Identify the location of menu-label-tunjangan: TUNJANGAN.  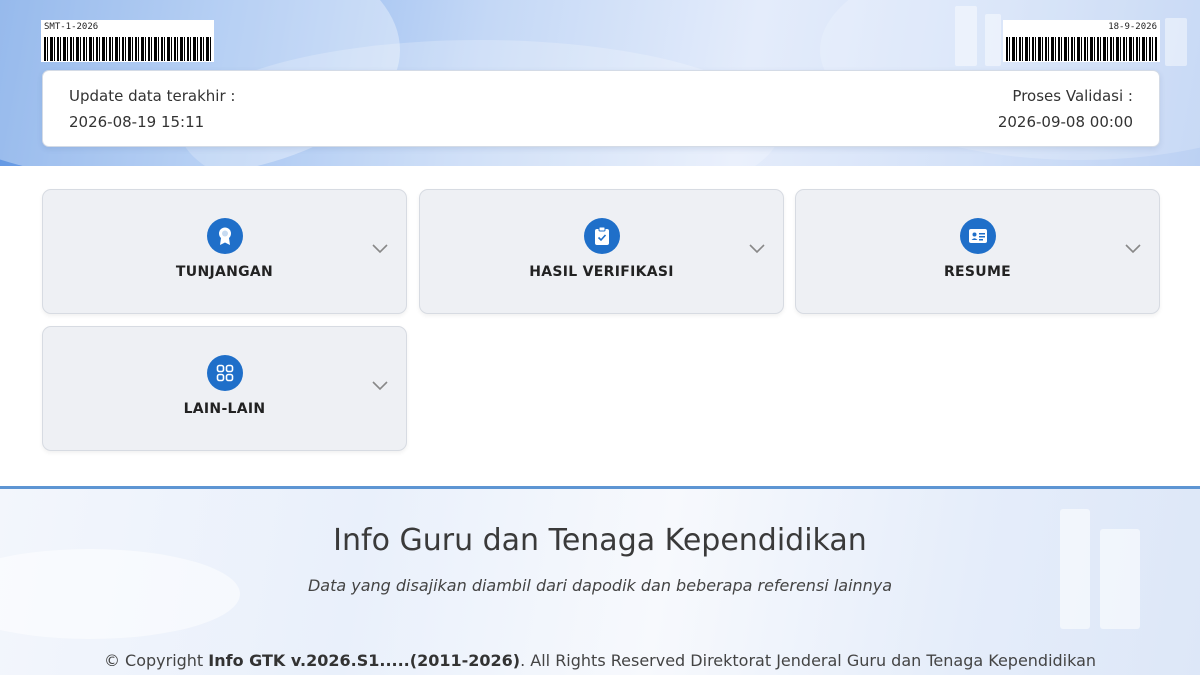
(224, 272).